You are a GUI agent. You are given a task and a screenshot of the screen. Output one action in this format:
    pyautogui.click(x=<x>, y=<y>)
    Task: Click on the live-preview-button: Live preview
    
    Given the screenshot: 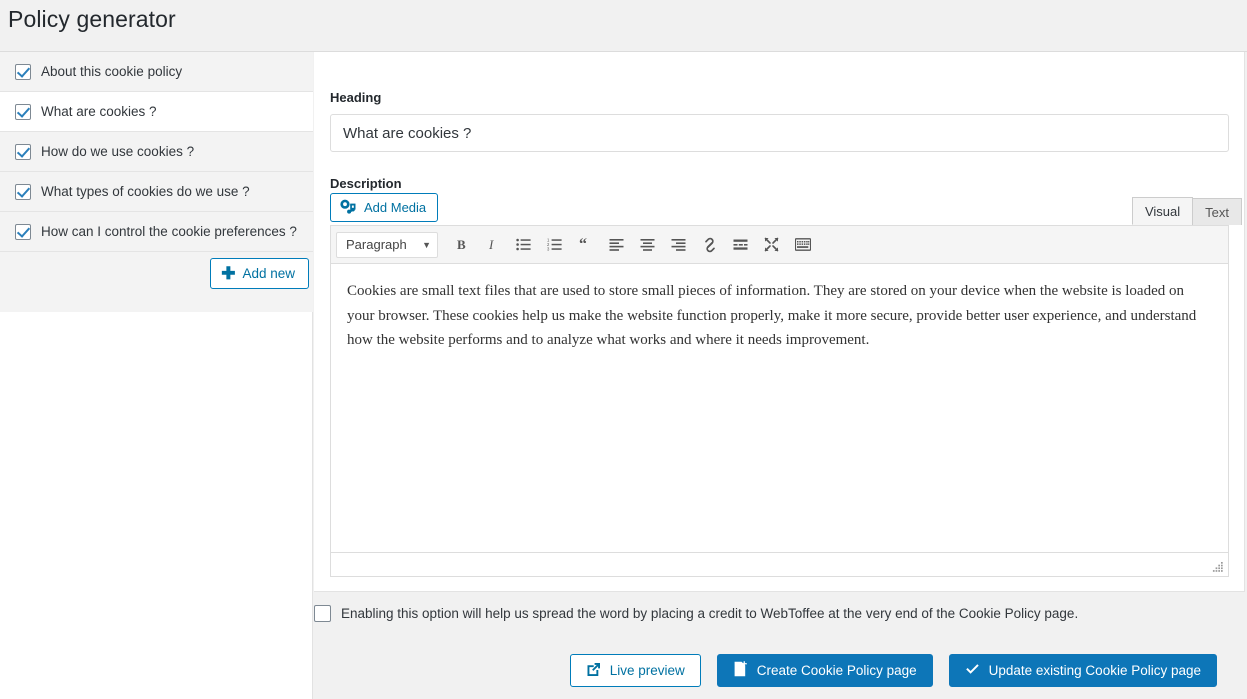 What is the action you would take?
    pyautogui.click(x=635, y=670)
    